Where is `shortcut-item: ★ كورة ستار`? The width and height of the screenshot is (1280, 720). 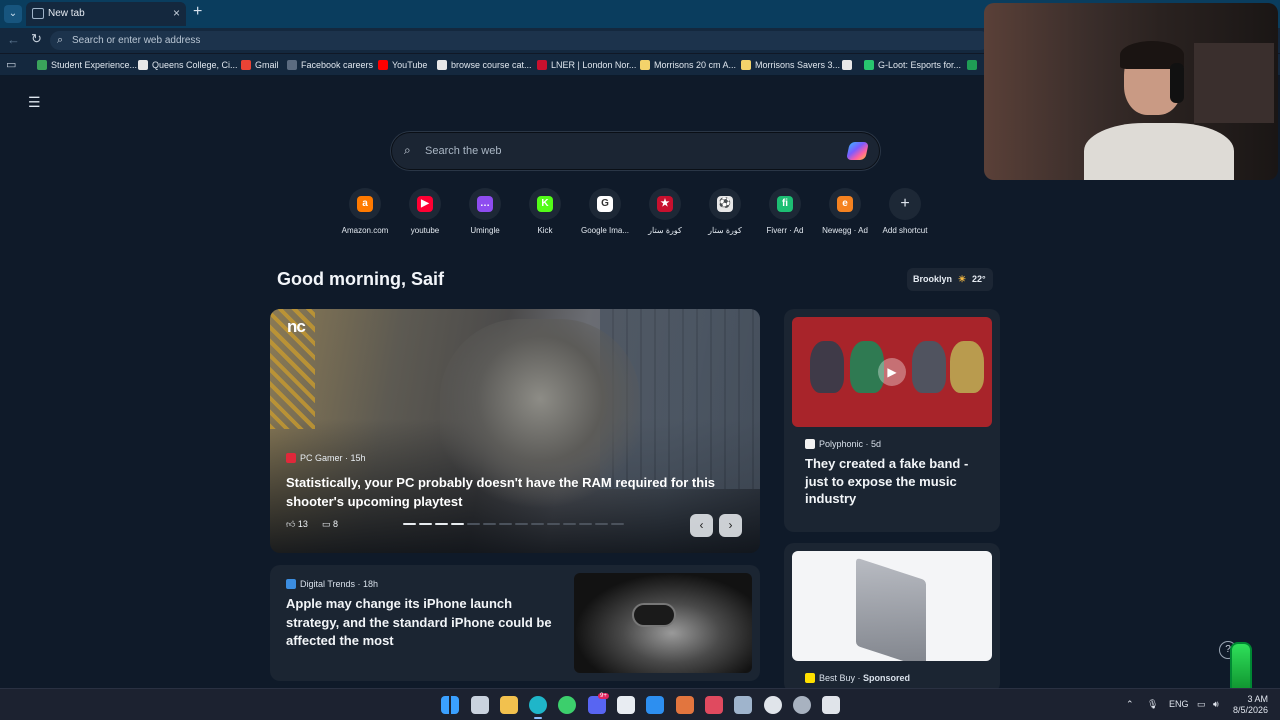
shortcut-item: ★ كورة ستار is located at coordinates (665, 211).